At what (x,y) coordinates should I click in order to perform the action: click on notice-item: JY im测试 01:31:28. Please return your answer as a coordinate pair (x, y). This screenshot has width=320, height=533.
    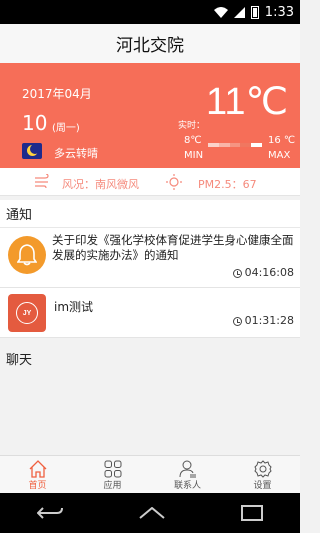
    Looking at the image, I should click on (150, 313).